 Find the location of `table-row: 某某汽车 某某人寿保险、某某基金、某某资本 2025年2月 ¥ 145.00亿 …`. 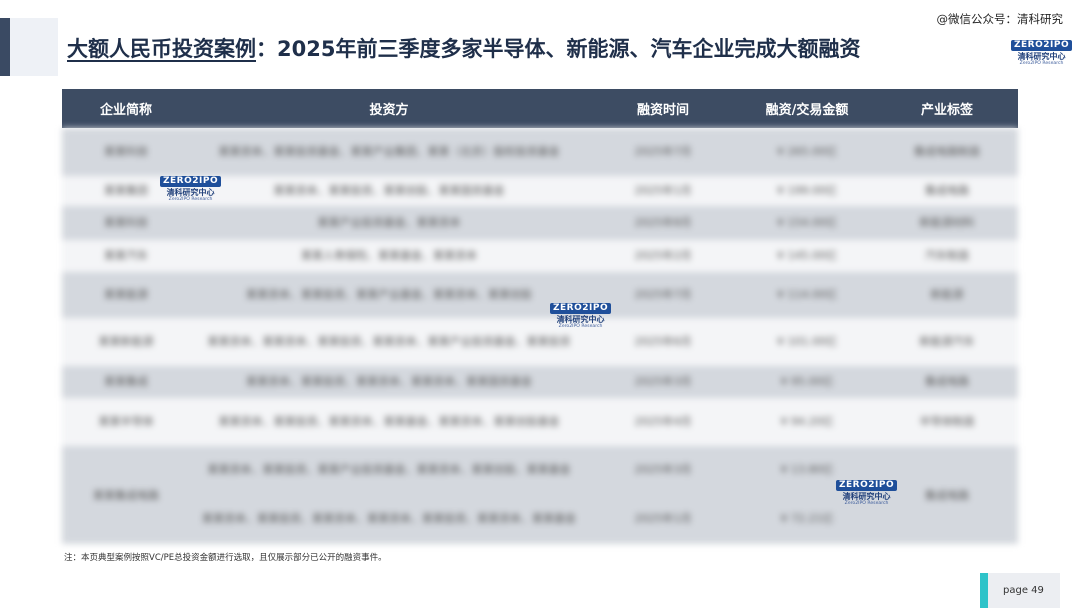

table-row: 某某汽车 某某人寿保险、某某基金、某某资本 2025年2月 ¥ 145.00亿 … is located at coordinates (540, 256).